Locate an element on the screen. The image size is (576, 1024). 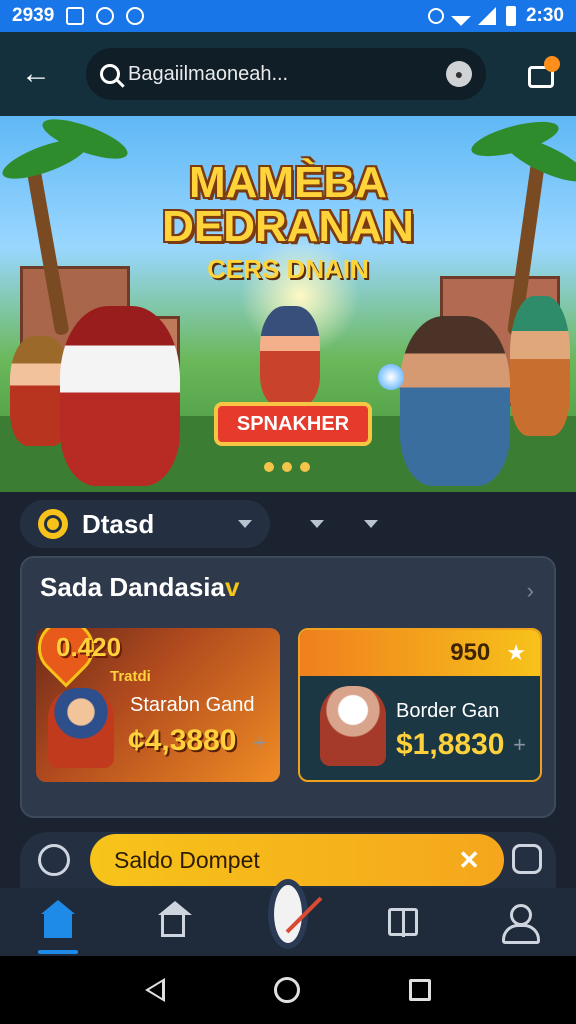
banner-subtitle: CERS DNAIN is located at coordinates (288, 269).